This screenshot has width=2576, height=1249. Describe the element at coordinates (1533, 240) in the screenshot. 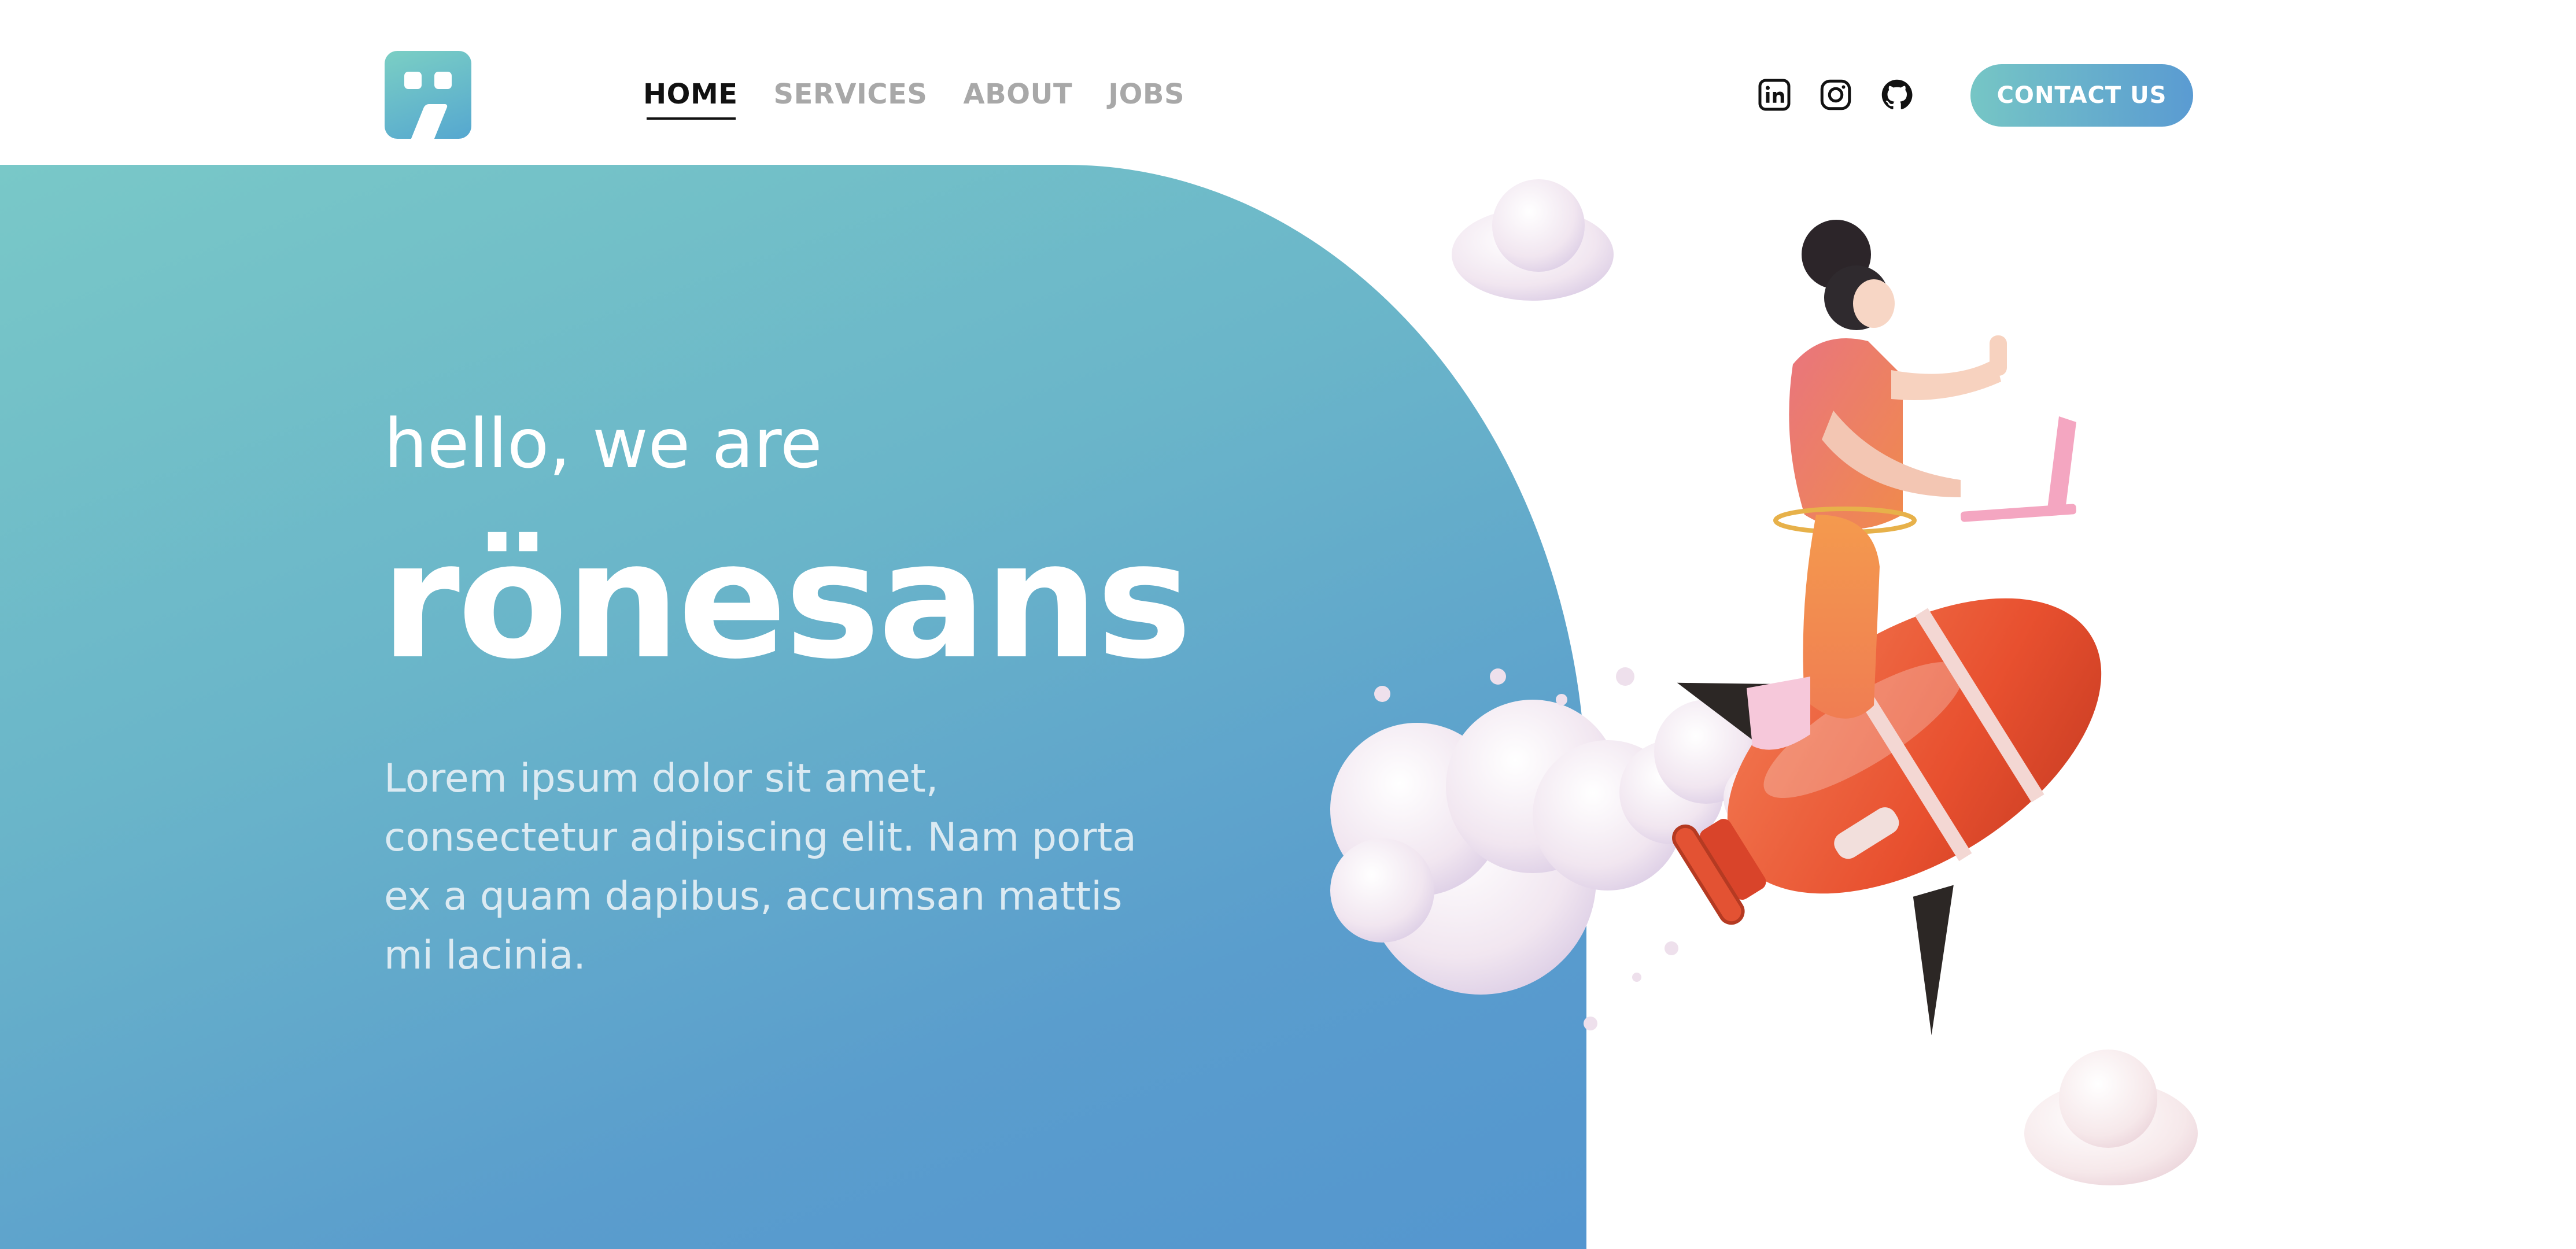

I see `cloud-top` at that location.